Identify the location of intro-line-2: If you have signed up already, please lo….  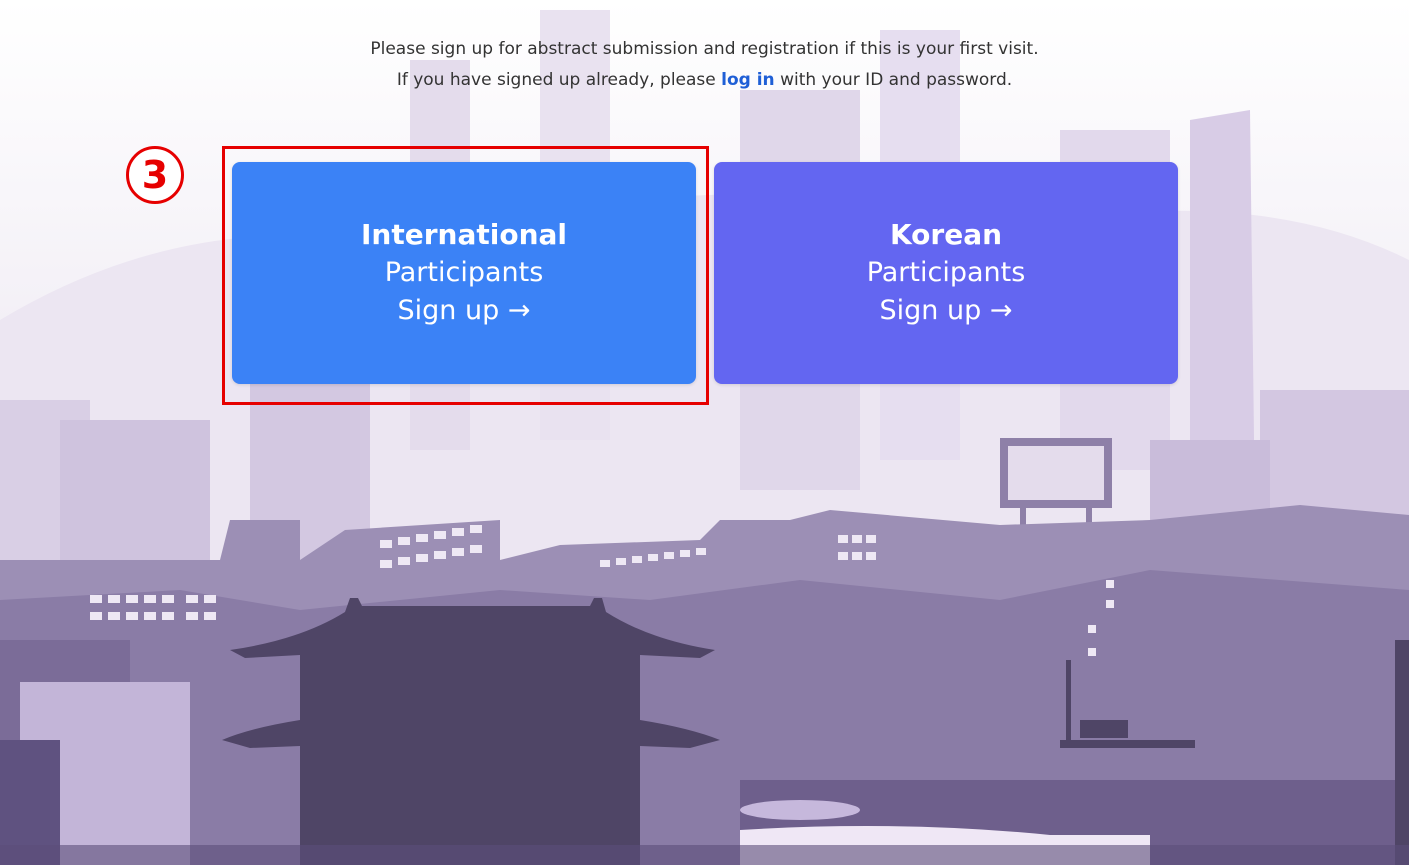
(704, 80).